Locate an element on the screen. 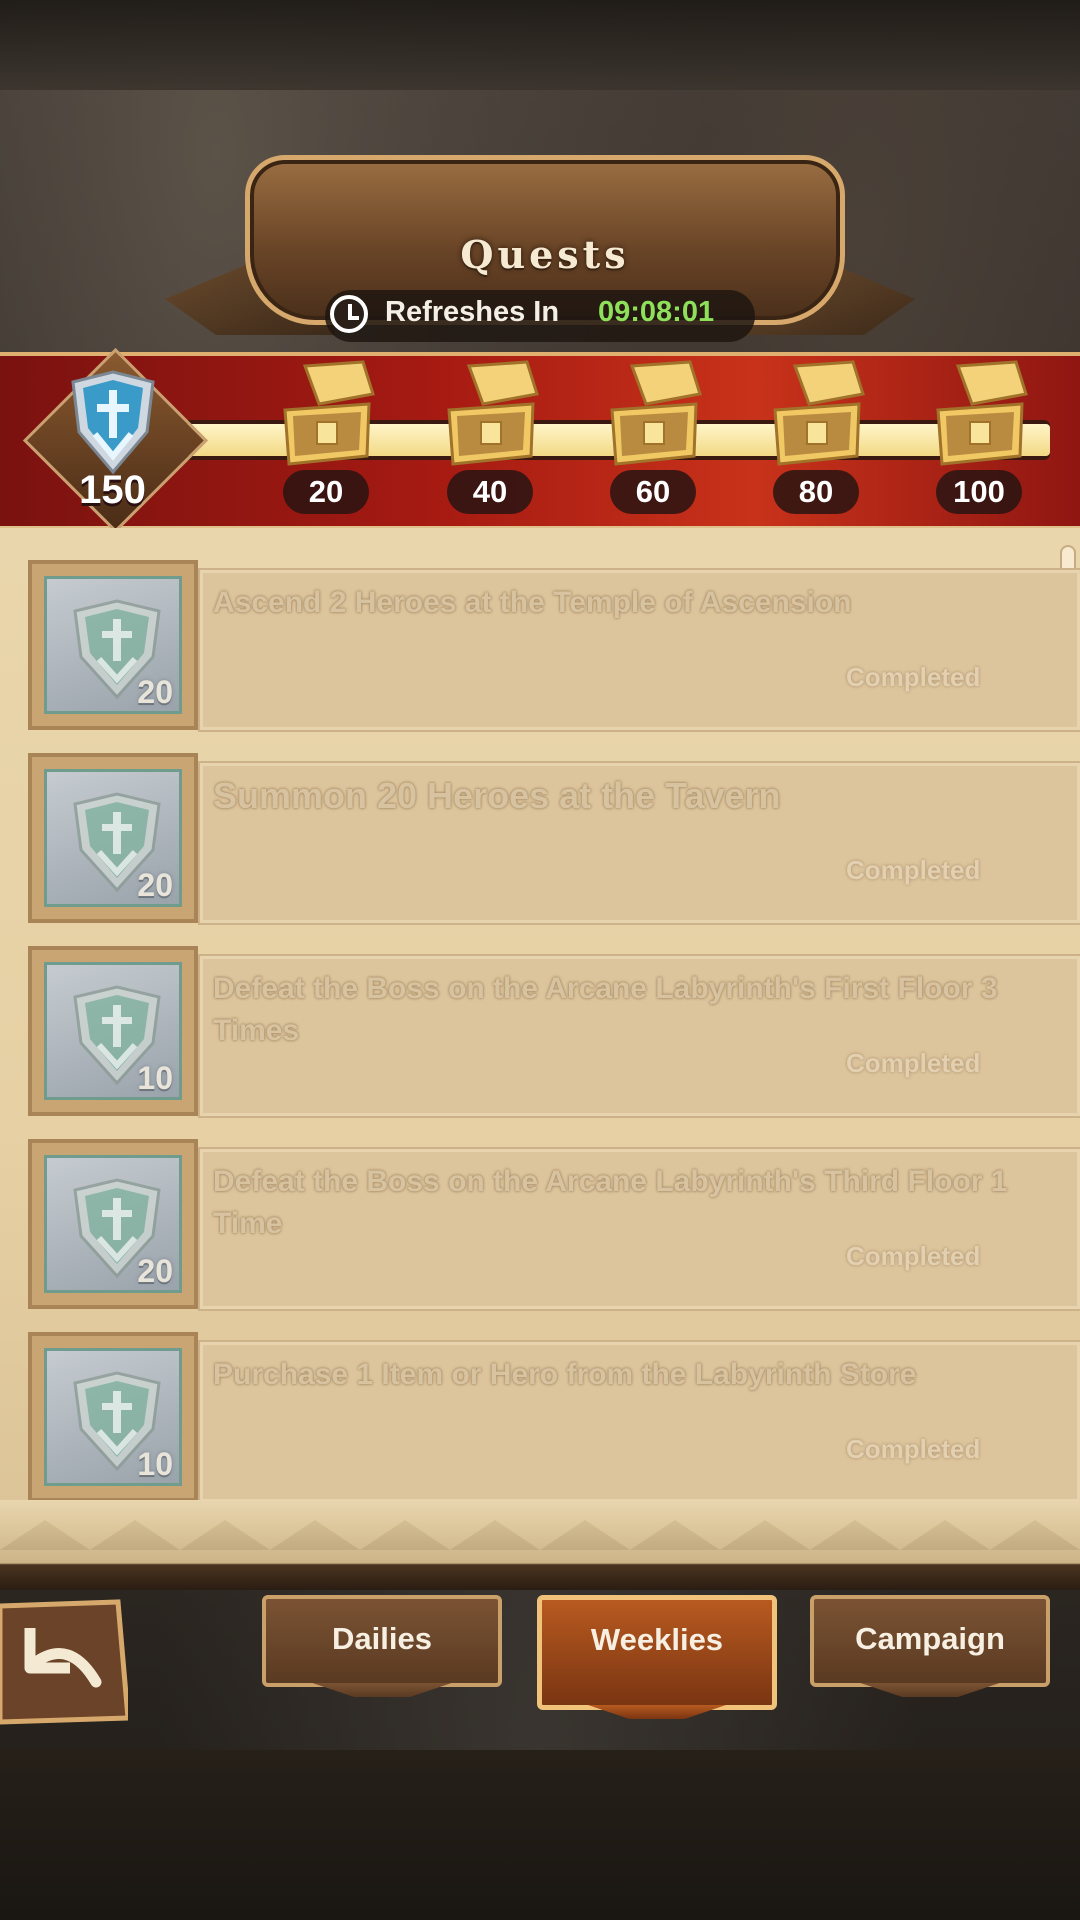  milestone-2: 60 is located at coordinates (649, 440).